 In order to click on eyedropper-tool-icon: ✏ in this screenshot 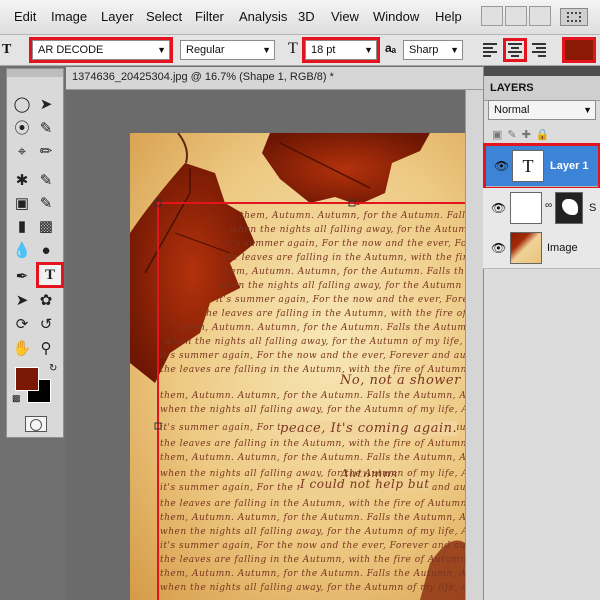, I will do `click(46, 152)`.